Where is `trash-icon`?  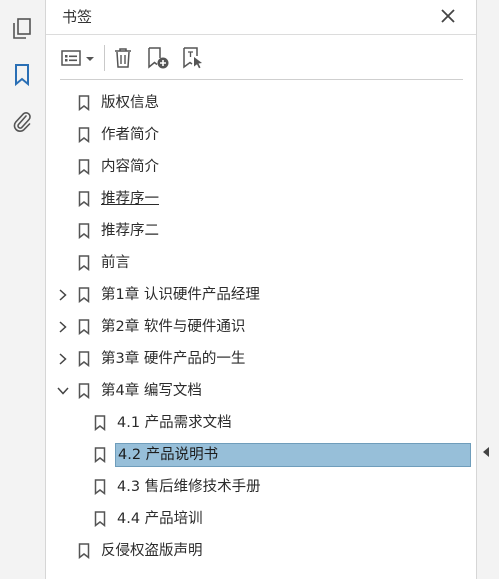
trash-icon is located at coordinates (123, 58).